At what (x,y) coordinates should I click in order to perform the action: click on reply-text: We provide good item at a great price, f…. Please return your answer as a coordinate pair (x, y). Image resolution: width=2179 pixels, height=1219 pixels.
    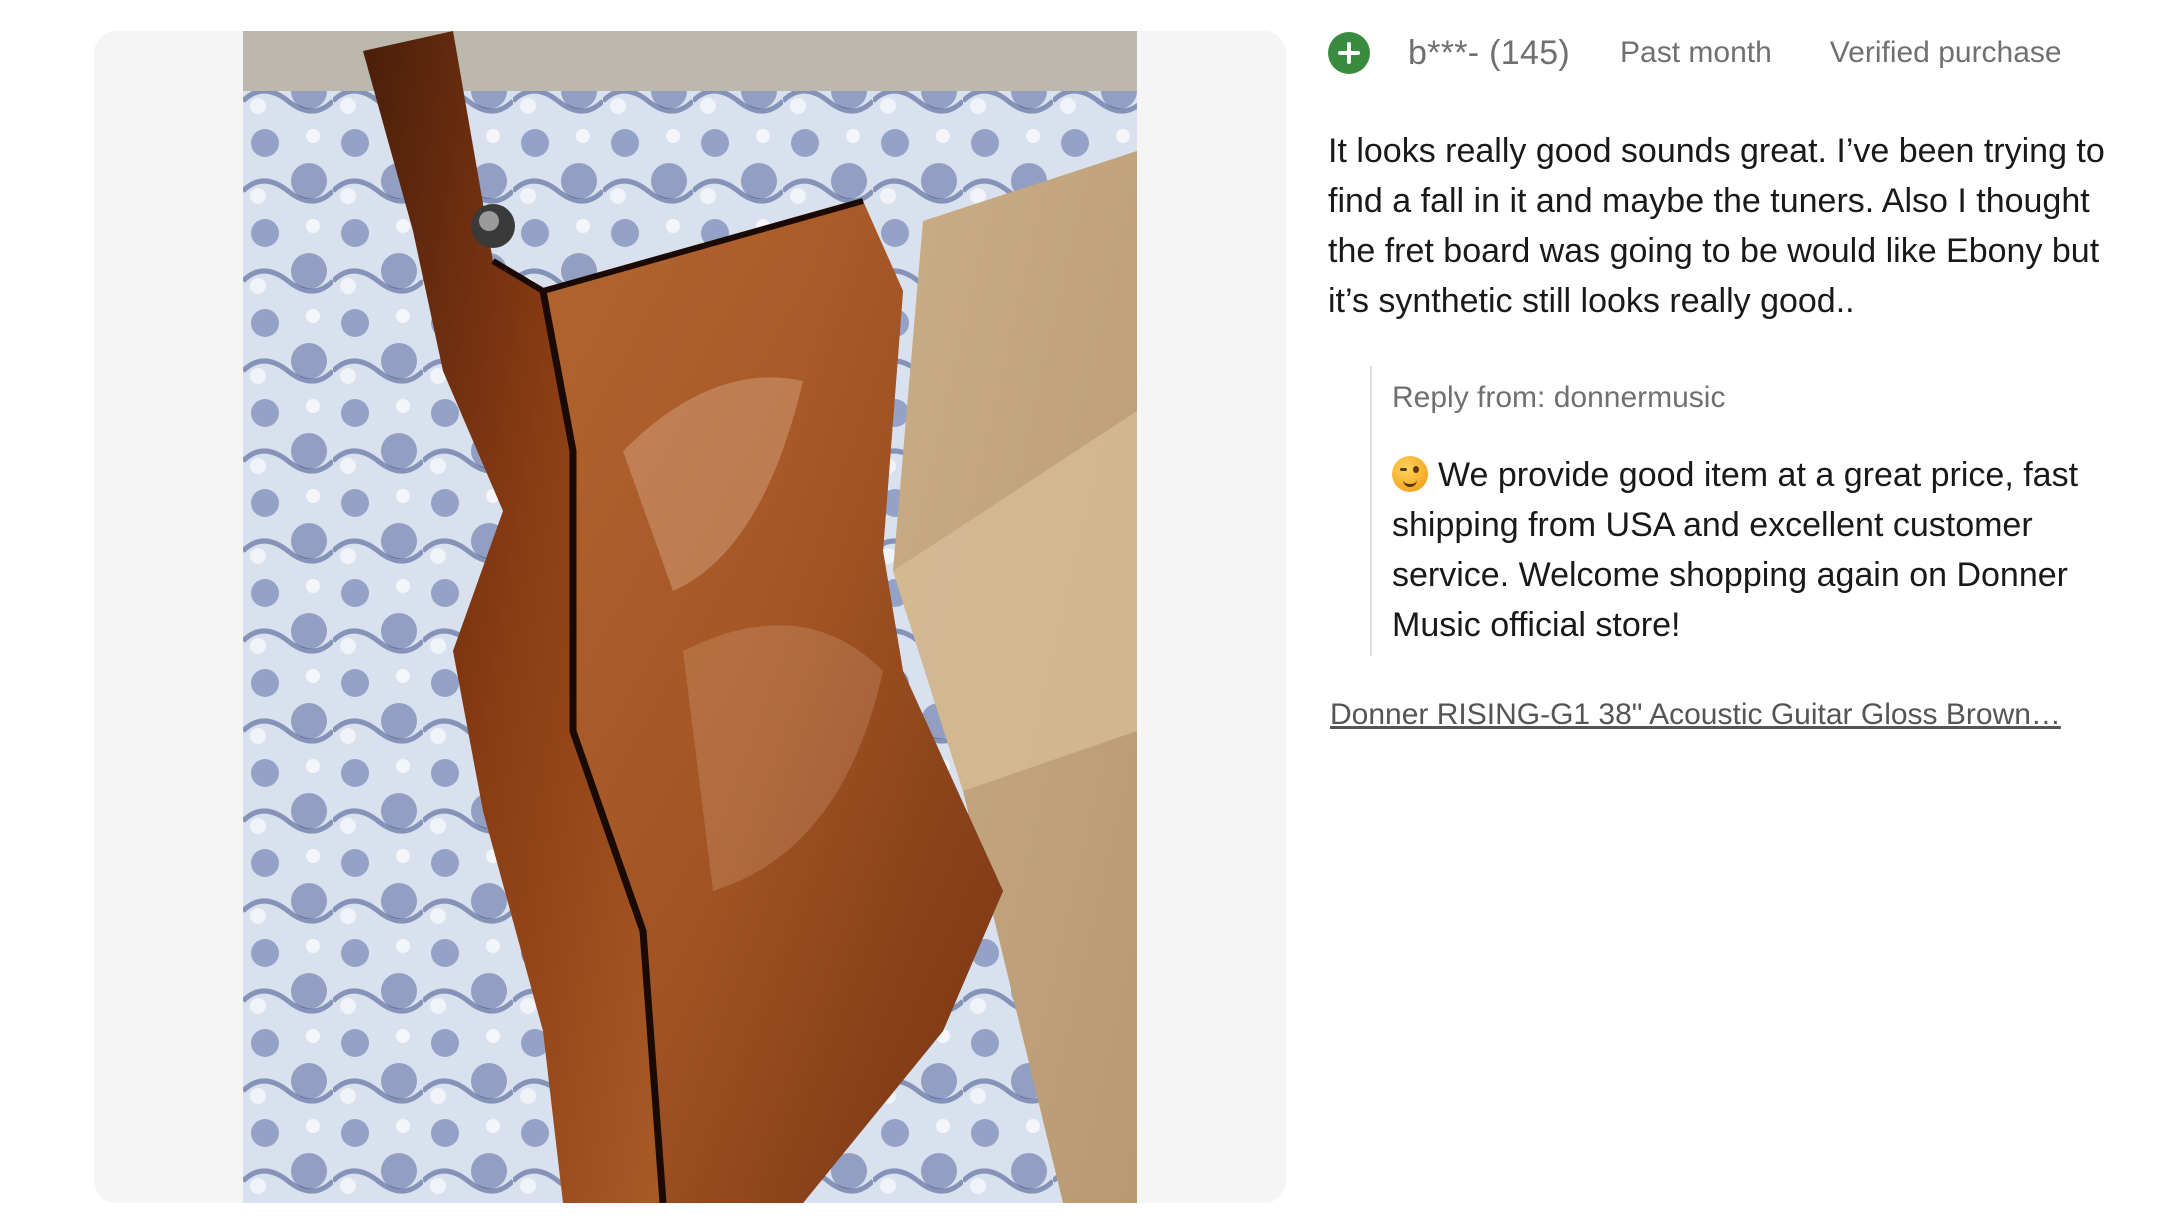
    Looking at the image, I should click on (1735, 550).